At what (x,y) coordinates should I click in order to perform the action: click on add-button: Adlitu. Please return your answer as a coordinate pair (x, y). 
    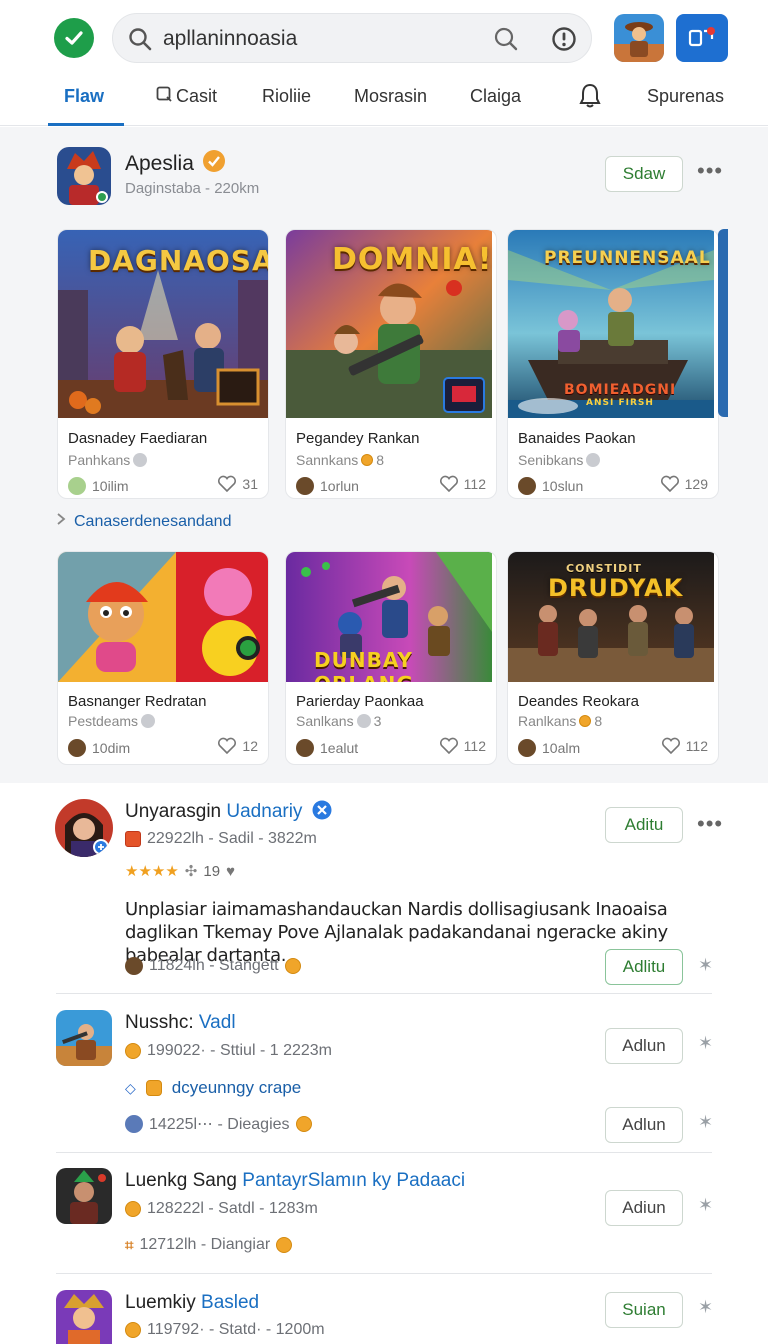
    Looking at the image, I should click on (644, 967).